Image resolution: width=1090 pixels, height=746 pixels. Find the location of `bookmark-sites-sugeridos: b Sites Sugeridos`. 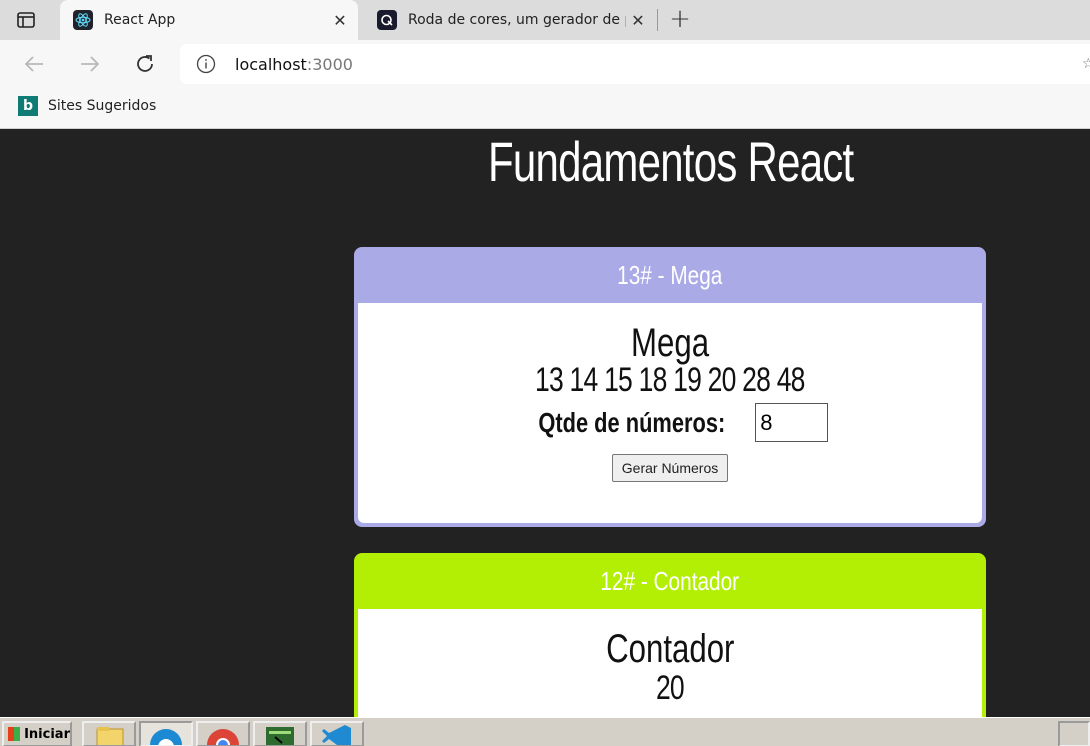

bookmark-sites-sugeridos: b Sites Sugeridos is located at coordinates (87, 106).